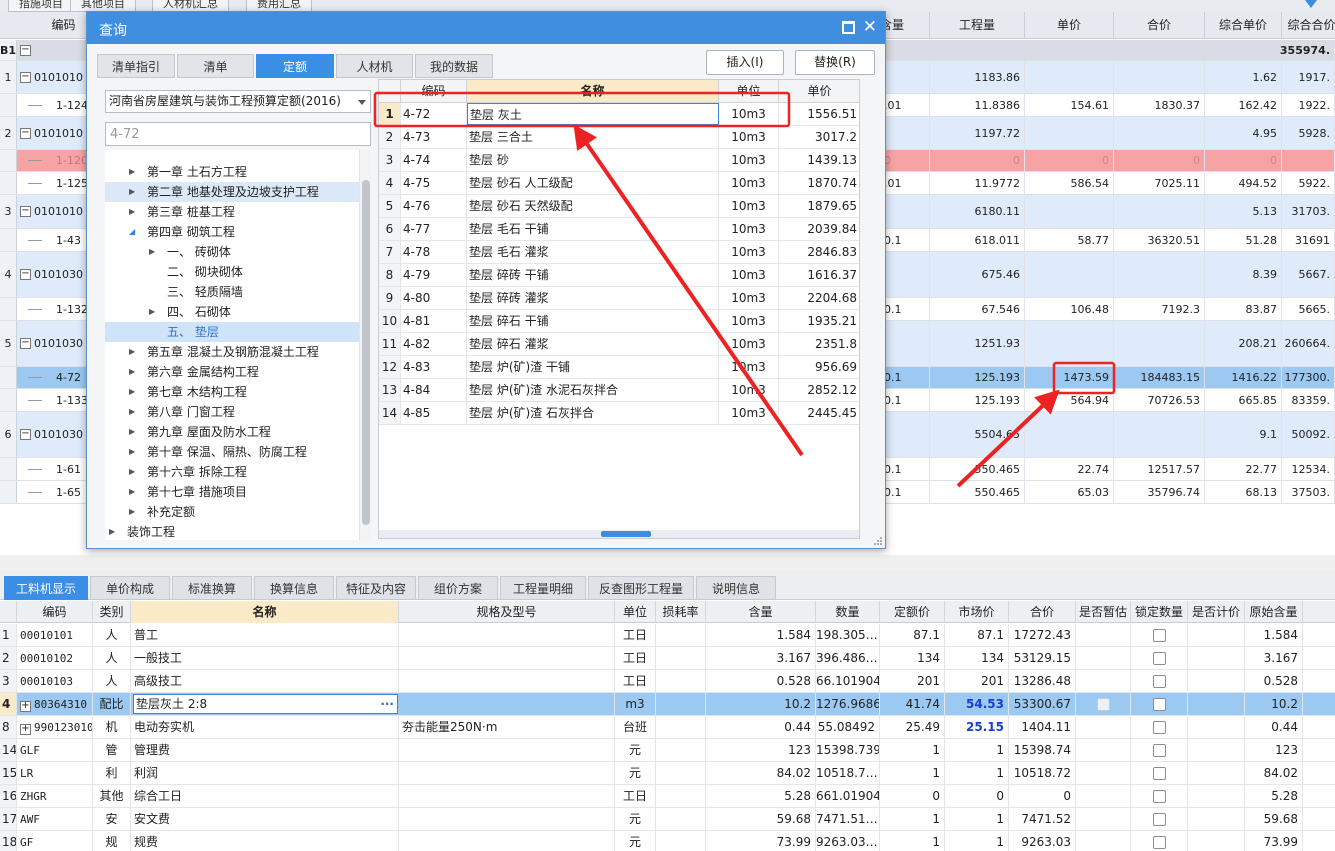 This screenshot has height=851, width=1335. I want to click on comp-unit-price-cell: 8.39, so click(1243, 274).